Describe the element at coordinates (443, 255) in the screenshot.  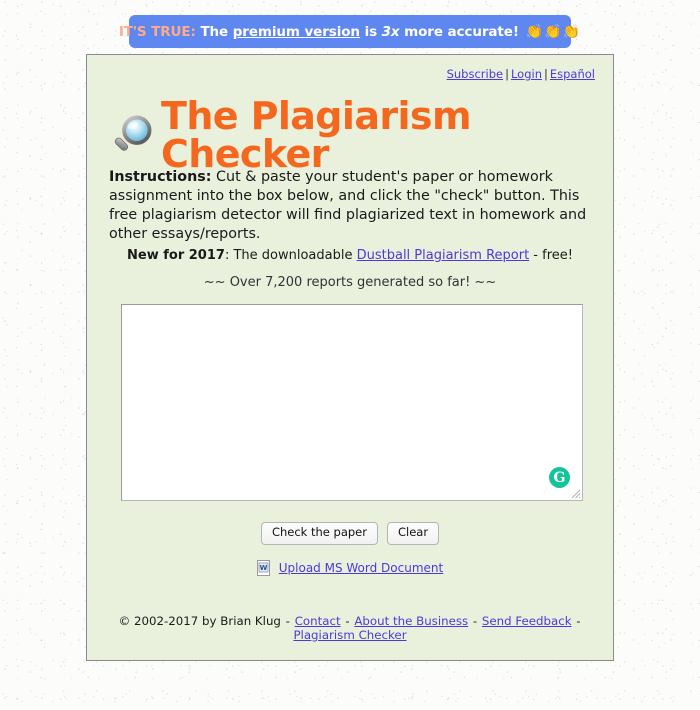
I see `dustball-plagiarism-report-link: Dustball Plagiarism Report` at that location.